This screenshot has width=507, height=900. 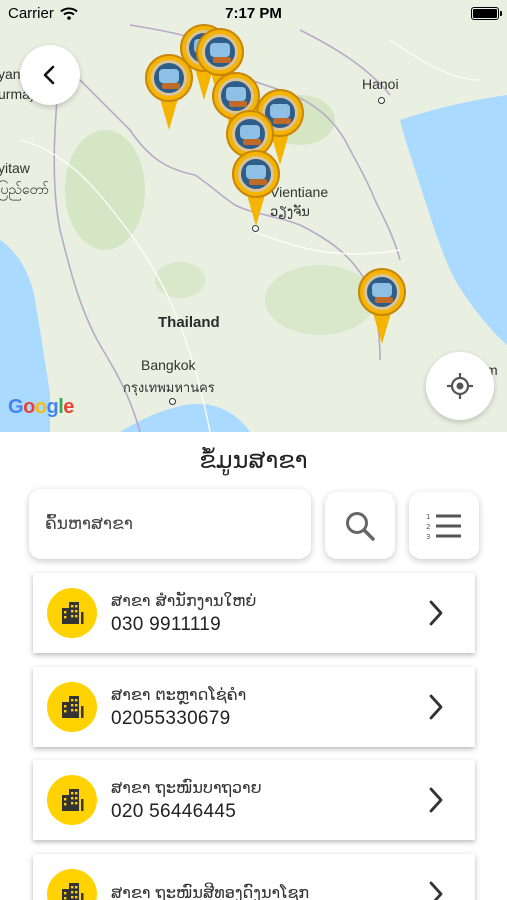 I want to click on map-city-dot-hanoi, so click(x=381, y=100).